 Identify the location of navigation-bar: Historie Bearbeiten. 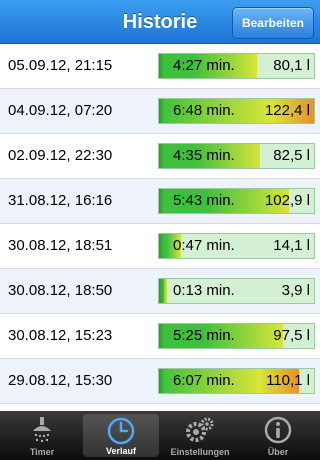
(160, 22).